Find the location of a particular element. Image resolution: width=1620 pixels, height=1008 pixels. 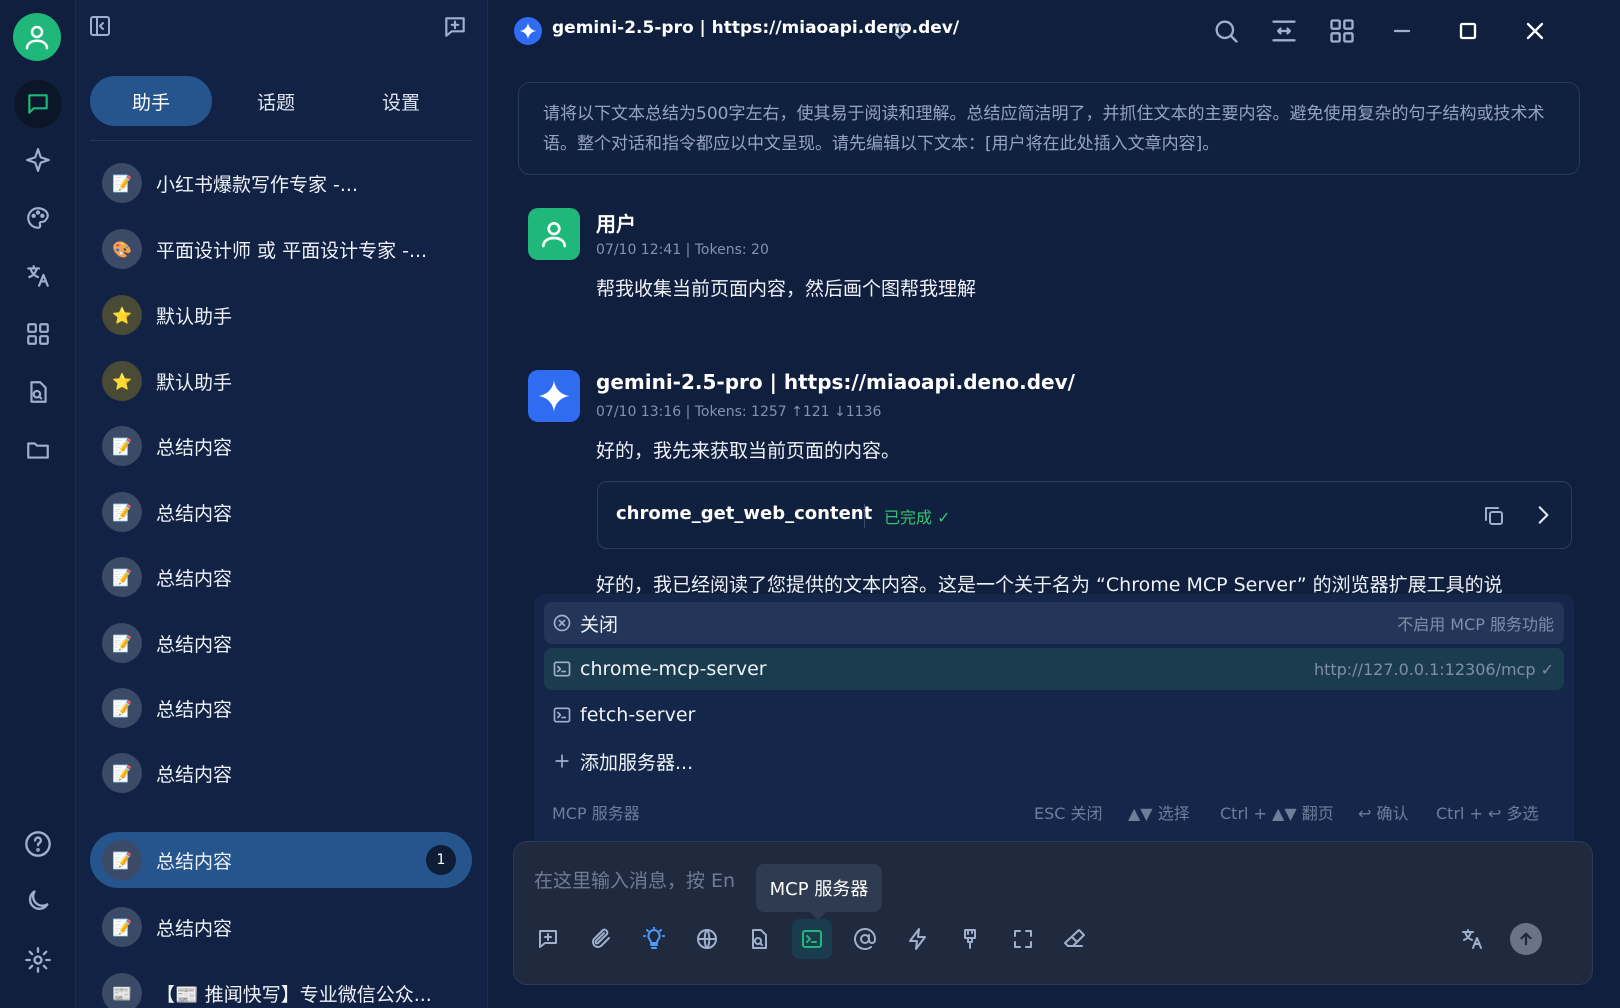

chevron-updown-icon is located at coordinates (900, 31).